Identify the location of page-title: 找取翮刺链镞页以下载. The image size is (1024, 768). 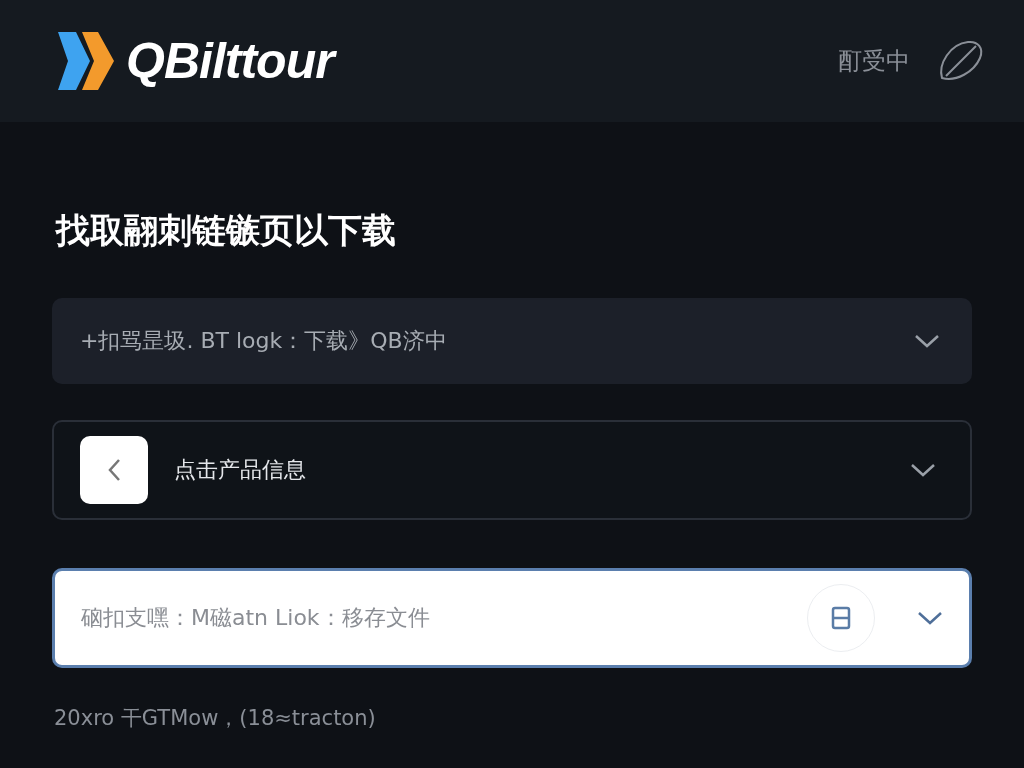
(226, 230).